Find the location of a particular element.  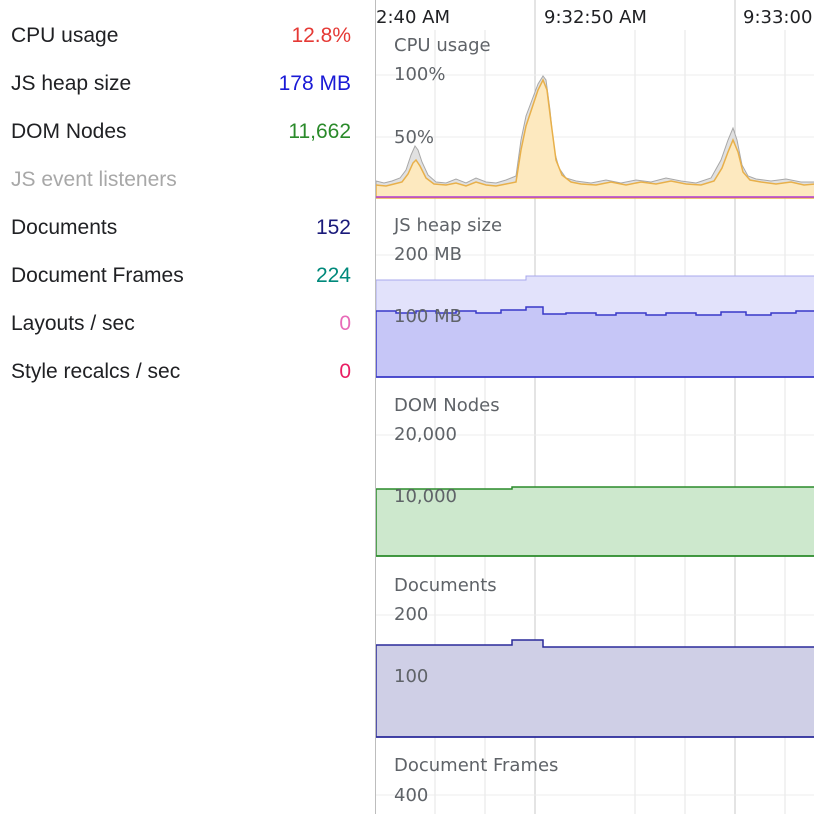

metric-dom-nodes: DOM Nodes 11,662 is located at coordinates (181, 132).